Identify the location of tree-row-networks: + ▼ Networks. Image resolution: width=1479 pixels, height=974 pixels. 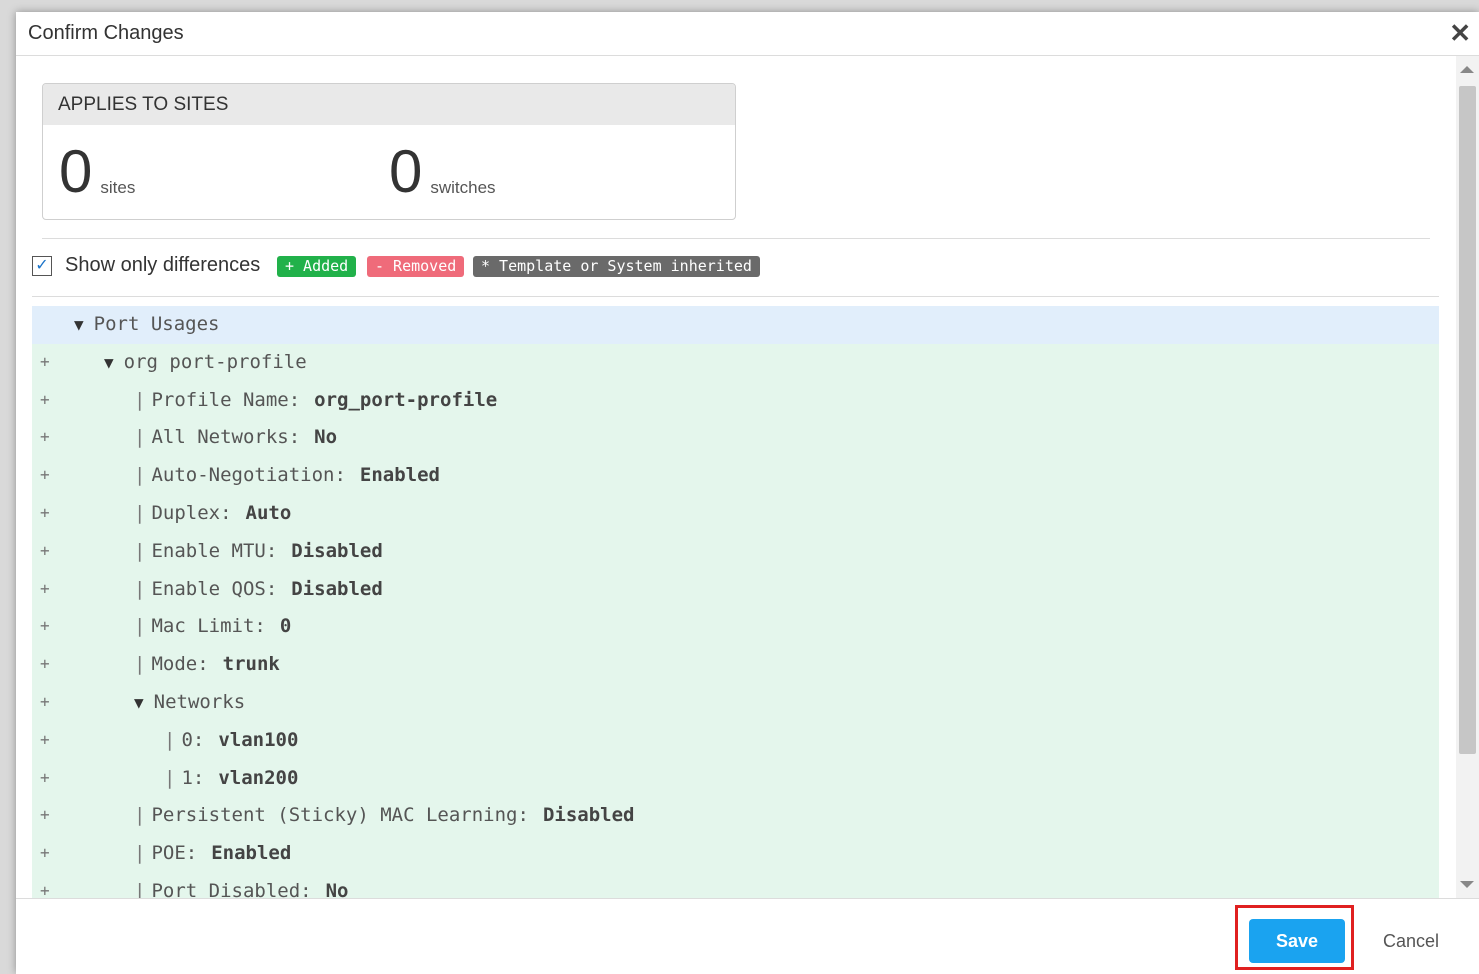
(735, 703).